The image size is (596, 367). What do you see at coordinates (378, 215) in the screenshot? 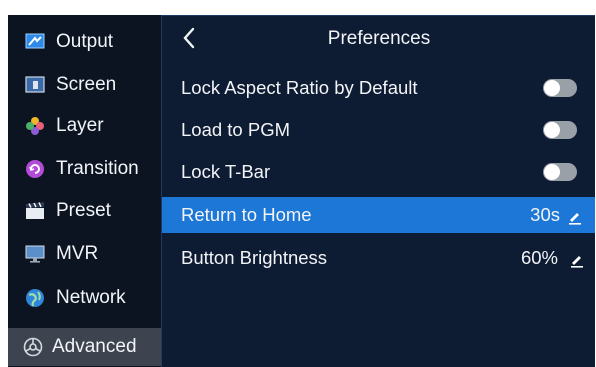
I see `setting-row-return-to-home: Return to Home 30s` at bounding box center [378, 215].